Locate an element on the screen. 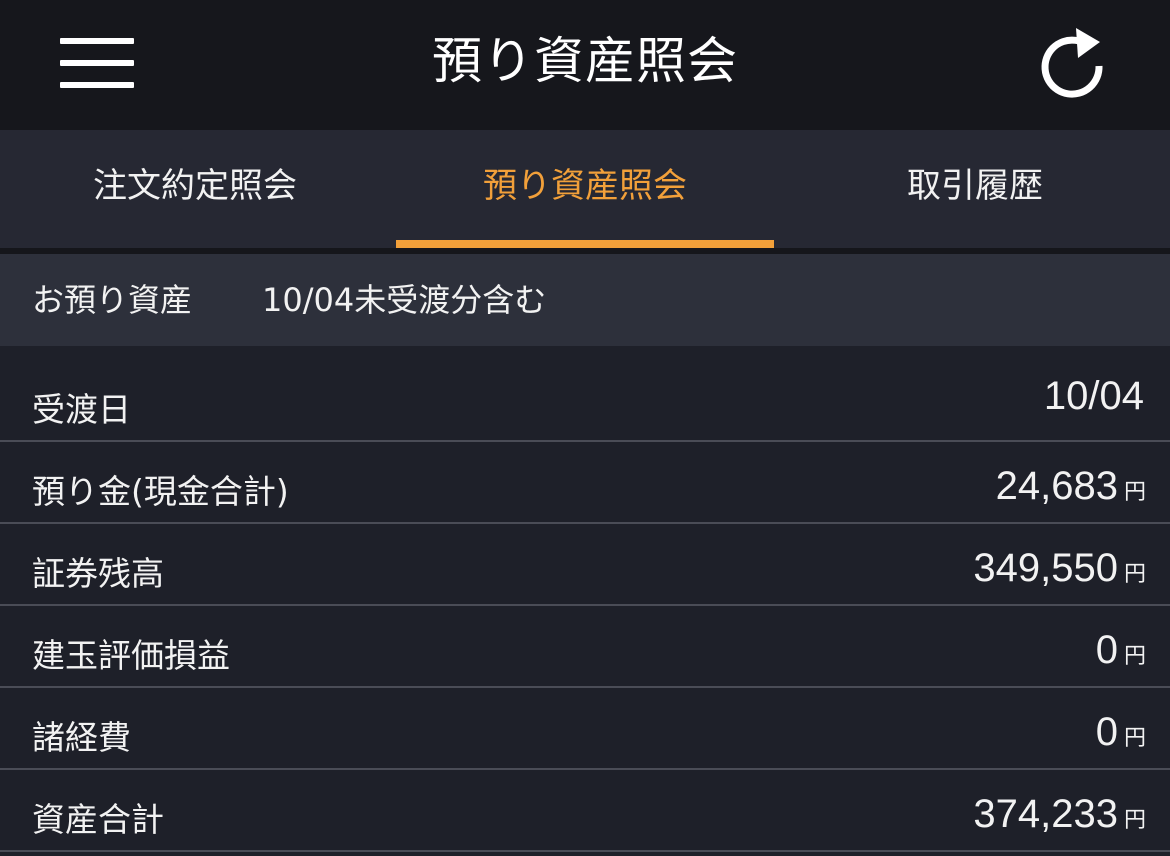 Image resolution: width=1170 pixels, height=856 pixels. row-value: 24,683 is located at coordinates (1056, 486).